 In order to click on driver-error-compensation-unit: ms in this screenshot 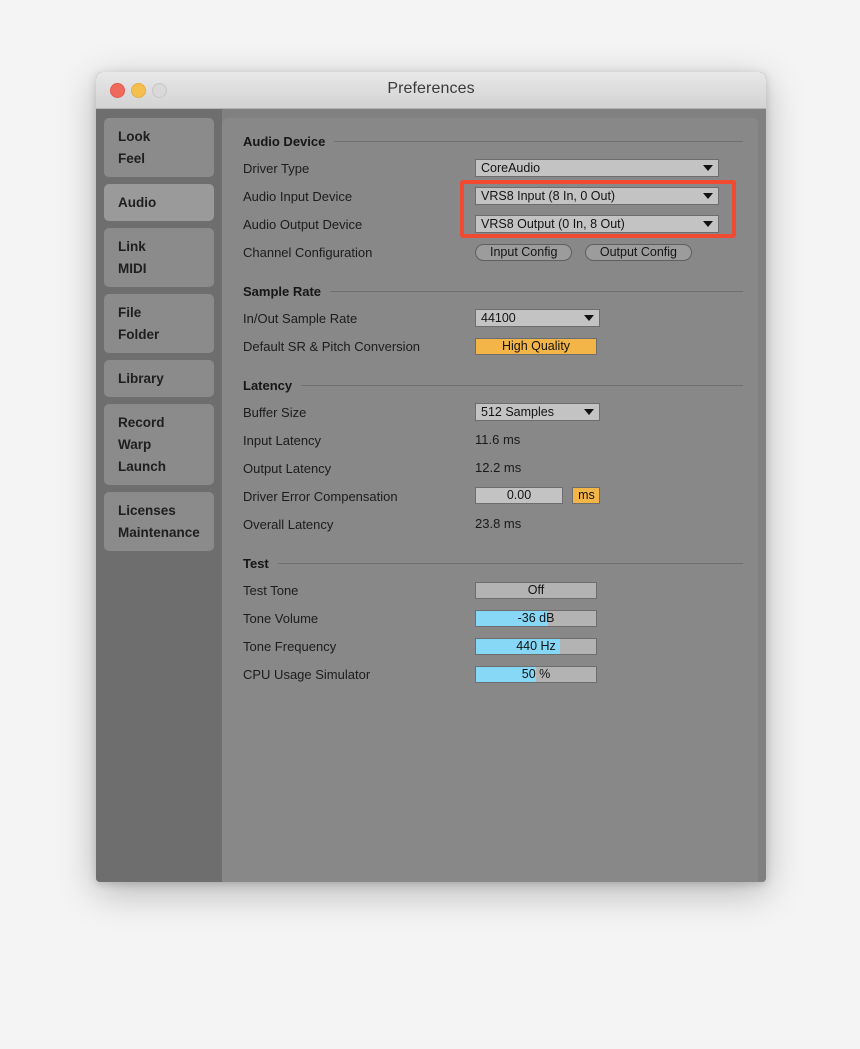, I will do `click(586, 495)`.